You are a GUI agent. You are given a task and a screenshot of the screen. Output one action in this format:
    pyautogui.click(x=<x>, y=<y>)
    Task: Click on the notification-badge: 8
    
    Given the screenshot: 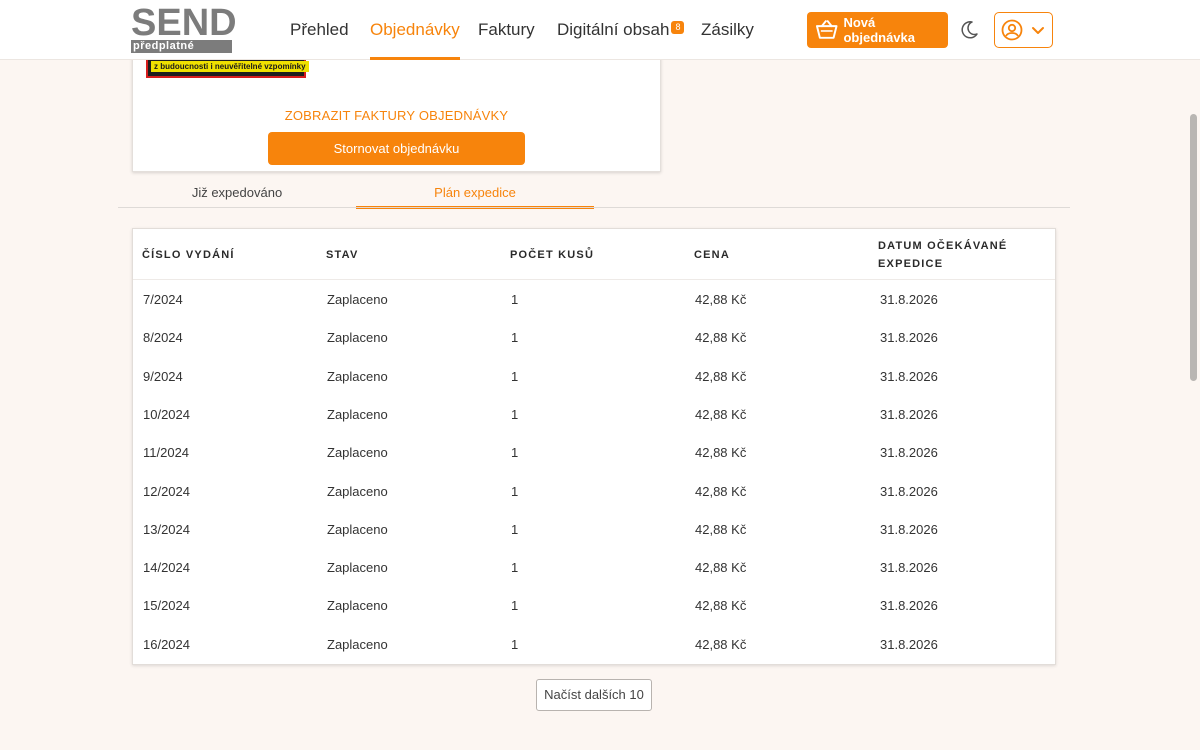 What is the action you would take?
    pyautogui.click(x=678, y=27)
    